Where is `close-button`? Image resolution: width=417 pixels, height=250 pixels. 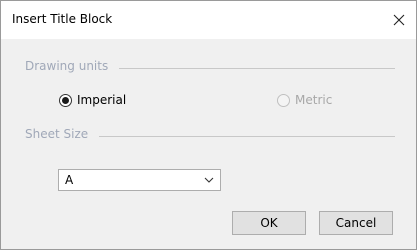
close-button is located at coordinates (399, 20).